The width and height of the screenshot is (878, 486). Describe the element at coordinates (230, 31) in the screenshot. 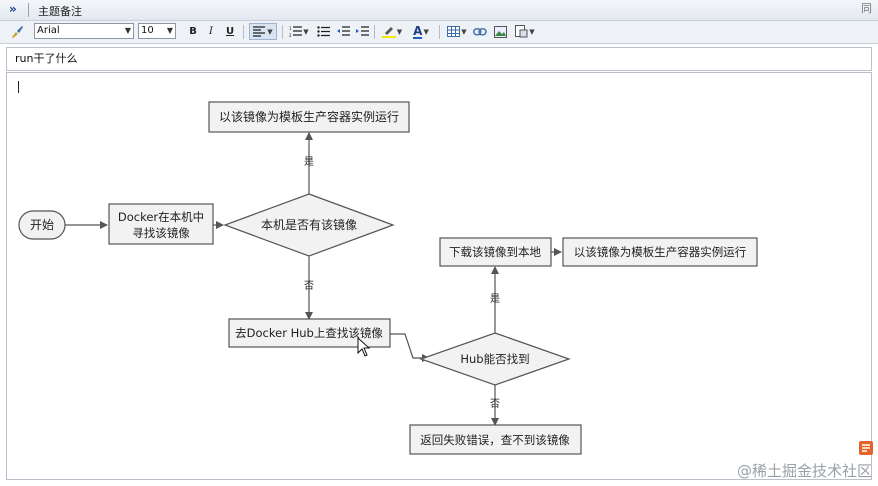

I see `underline-button: U` at that location.